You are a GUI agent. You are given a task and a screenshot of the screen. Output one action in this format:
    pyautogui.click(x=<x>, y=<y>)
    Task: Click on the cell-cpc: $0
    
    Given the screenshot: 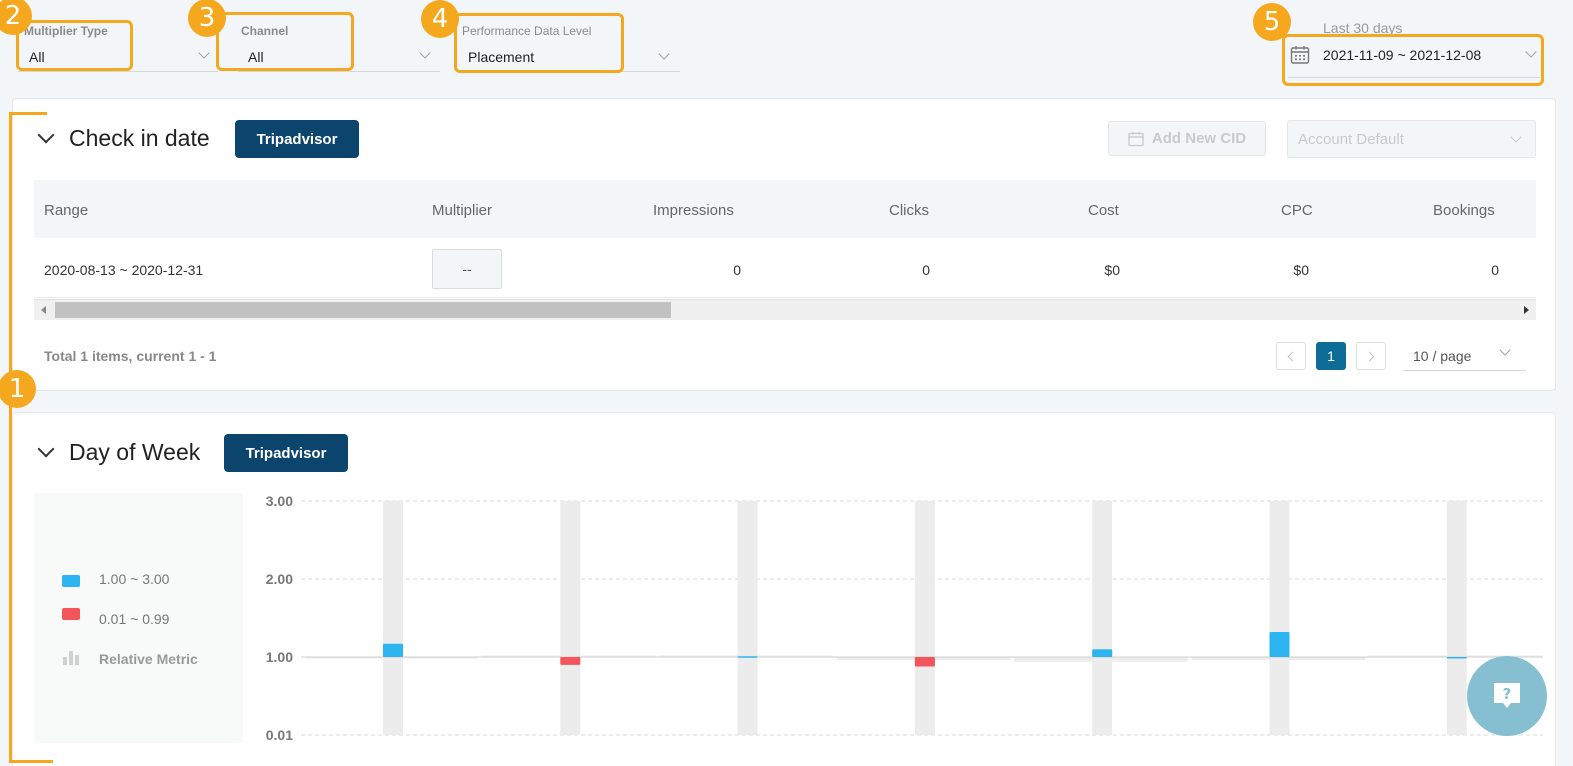 What is the action you would take?
    pyautogui.click(x=1301, y=270)
    